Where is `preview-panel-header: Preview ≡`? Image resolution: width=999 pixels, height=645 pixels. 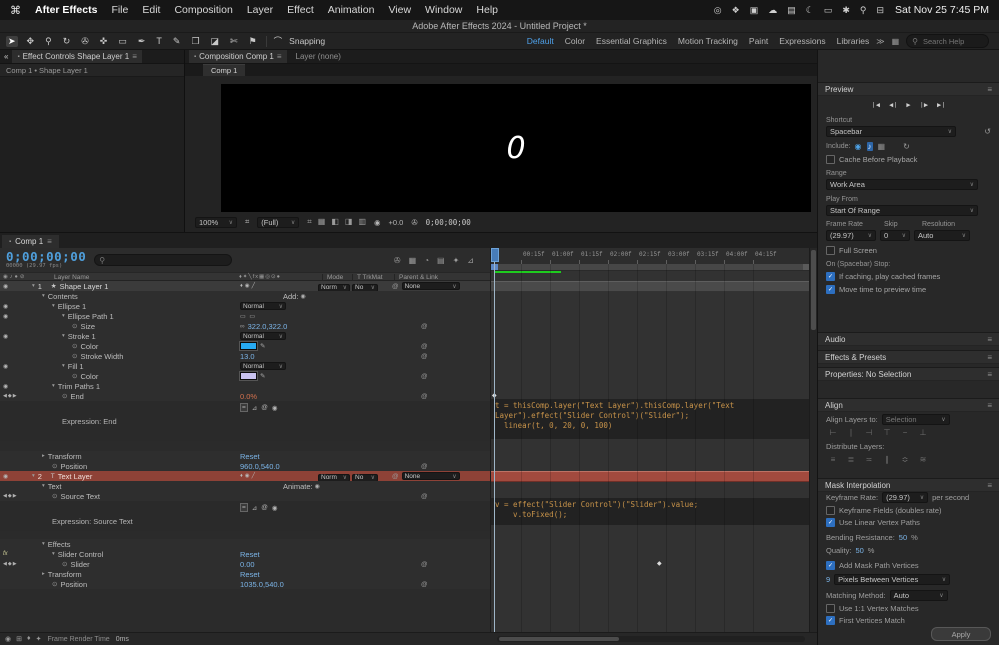
preview-panel-header: Preview ≡ is located at coordinates (908, 89).